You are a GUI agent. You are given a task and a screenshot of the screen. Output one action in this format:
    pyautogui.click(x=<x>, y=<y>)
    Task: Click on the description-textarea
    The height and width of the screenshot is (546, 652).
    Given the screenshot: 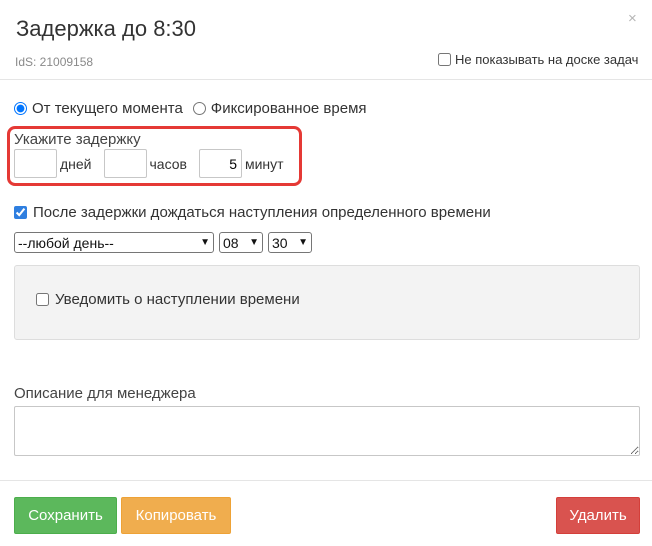 What is the action you would take?
    pyautogui.click(x=327, y=431)
    